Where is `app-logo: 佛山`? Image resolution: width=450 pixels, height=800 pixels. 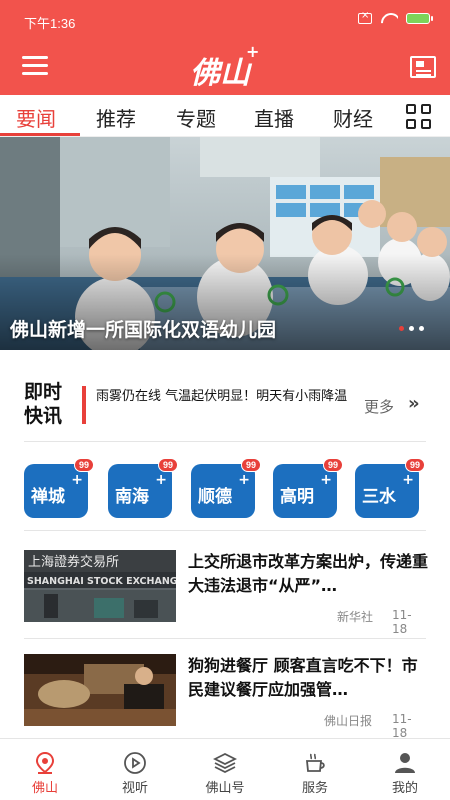 app-logo: 佛山 is located at coordinates (220, 73).